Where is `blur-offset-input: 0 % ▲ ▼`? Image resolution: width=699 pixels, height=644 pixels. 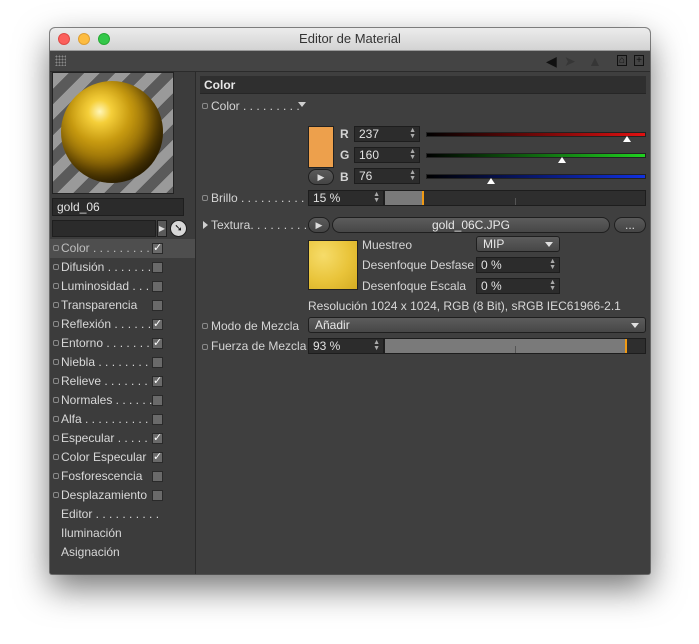 blur-offset-input: 0 % ▲ ▼ is located at coordinates (518, 265).